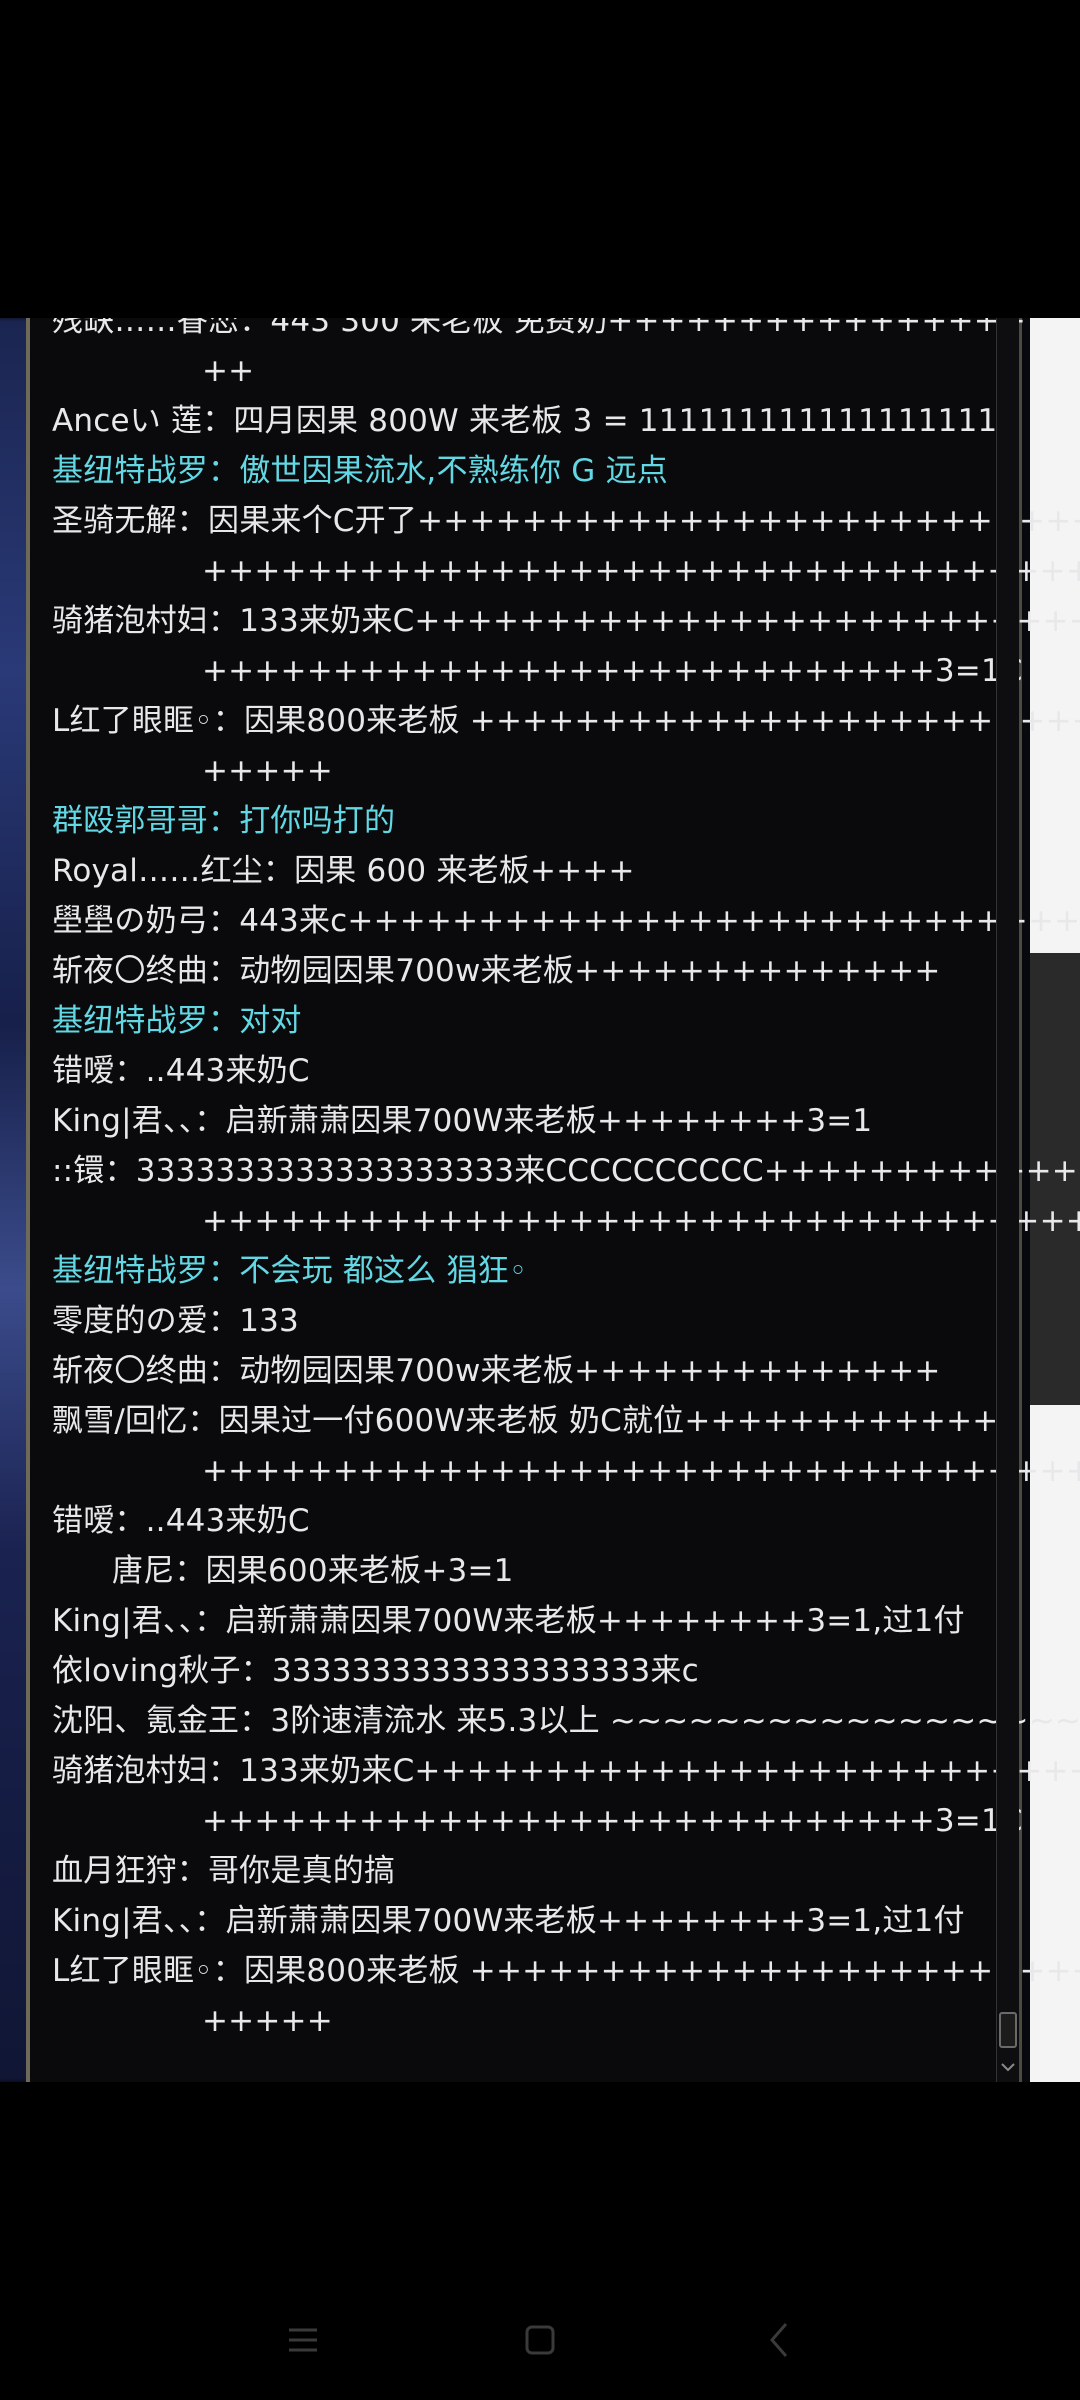  I want to click on chevron-down-icon, so click(1008, 2068).